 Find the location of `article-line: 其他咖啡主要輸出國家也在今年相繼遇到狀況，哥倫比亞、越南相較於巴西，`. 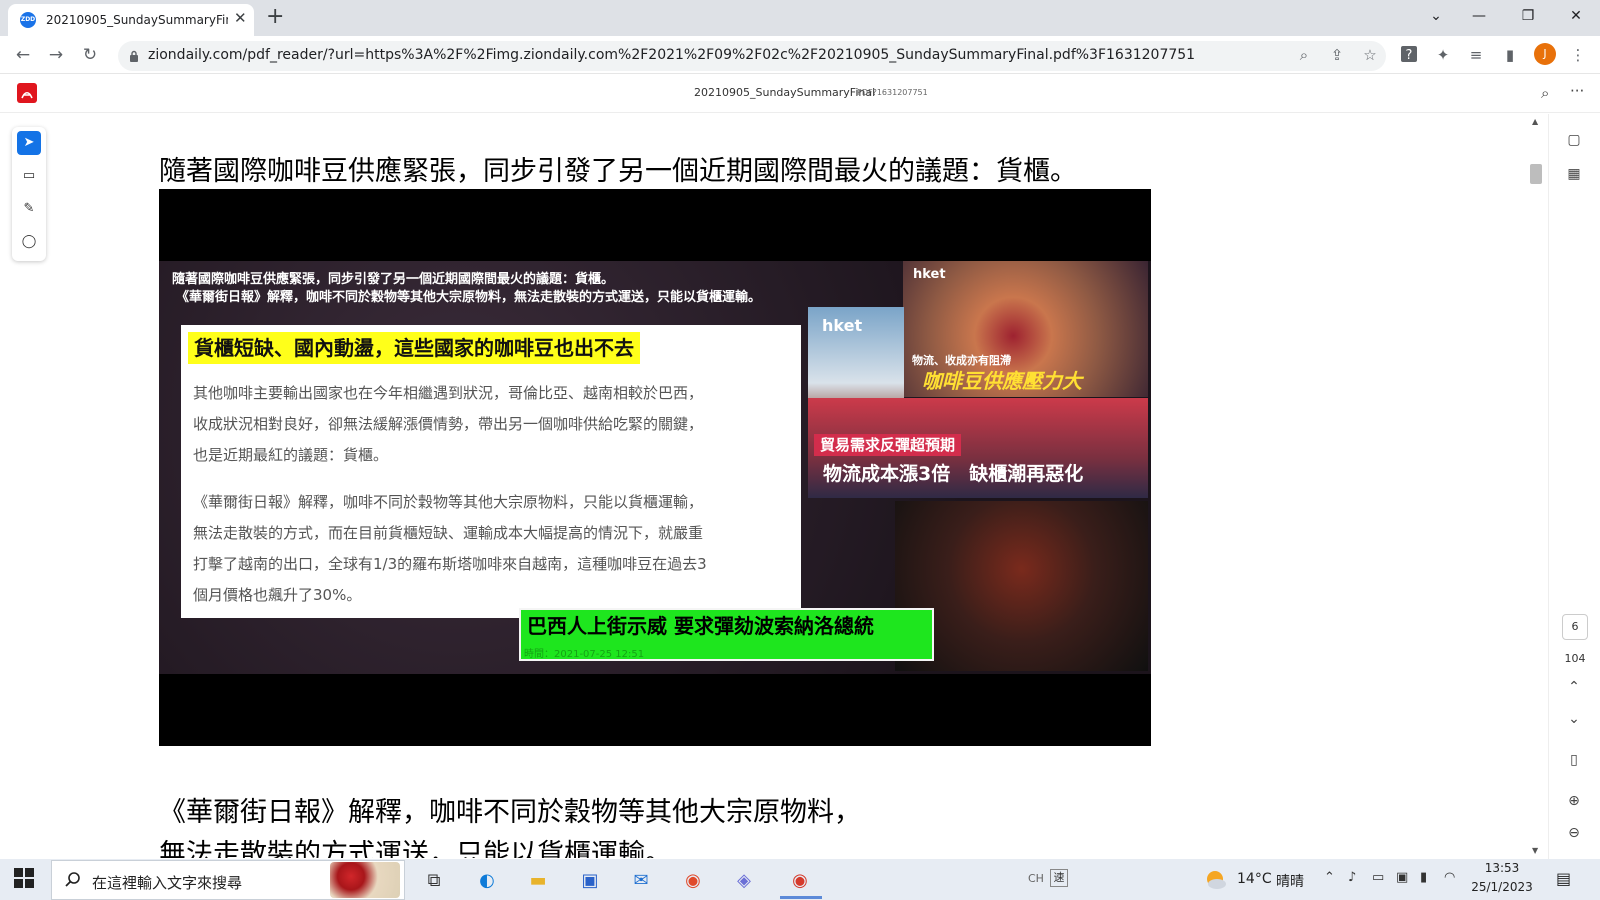

article-line: 其他咖啡主要輸出國家也在今年相繼遇到狀況，哥倫比亞、越南相較於巴西， is located at coordinates (448, 393).